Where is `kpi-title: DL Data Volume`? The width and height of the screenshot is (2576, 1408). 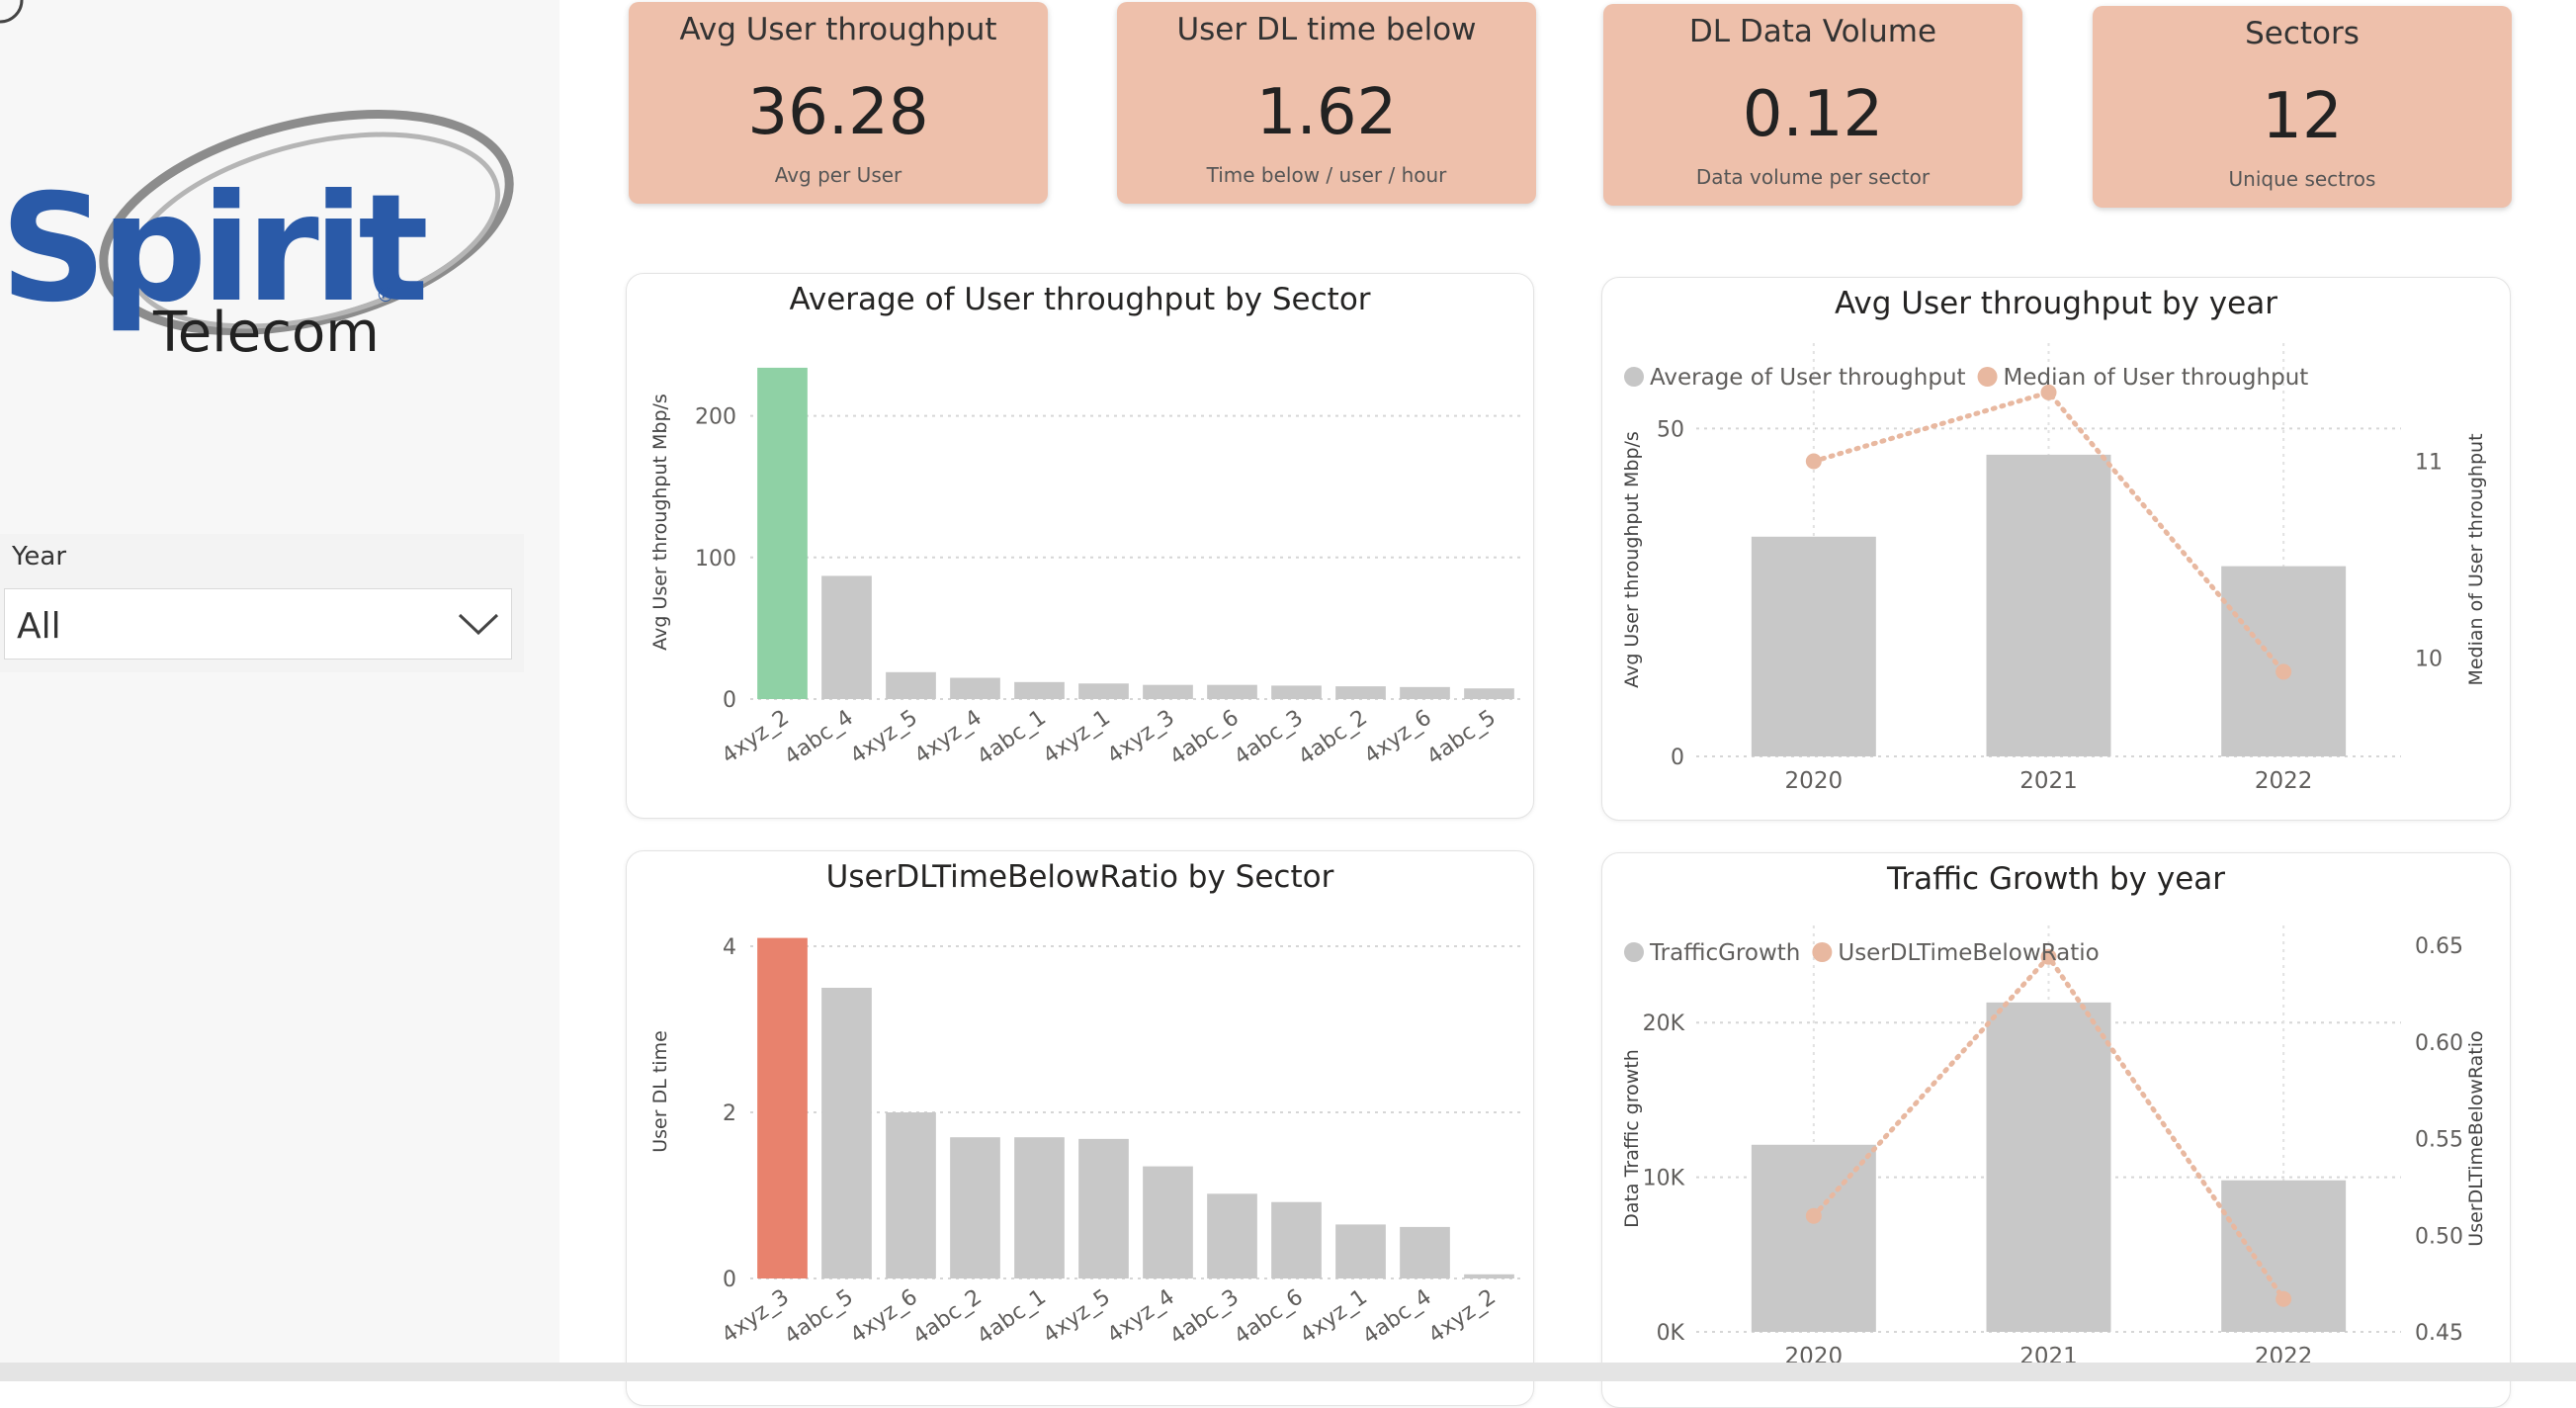
kpi-title: DL Data Volume is located at coordinates (1812, 32).